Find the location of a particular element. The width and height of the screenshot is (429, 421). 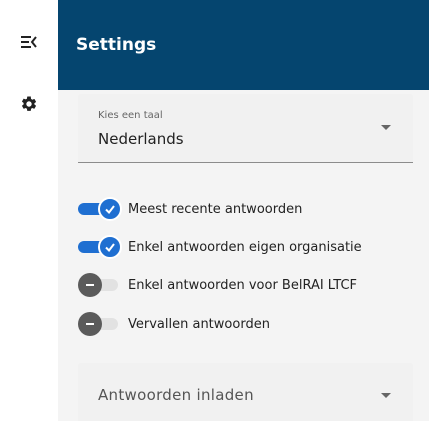

collapse-menu-icon is located at coordinates (29, 42).